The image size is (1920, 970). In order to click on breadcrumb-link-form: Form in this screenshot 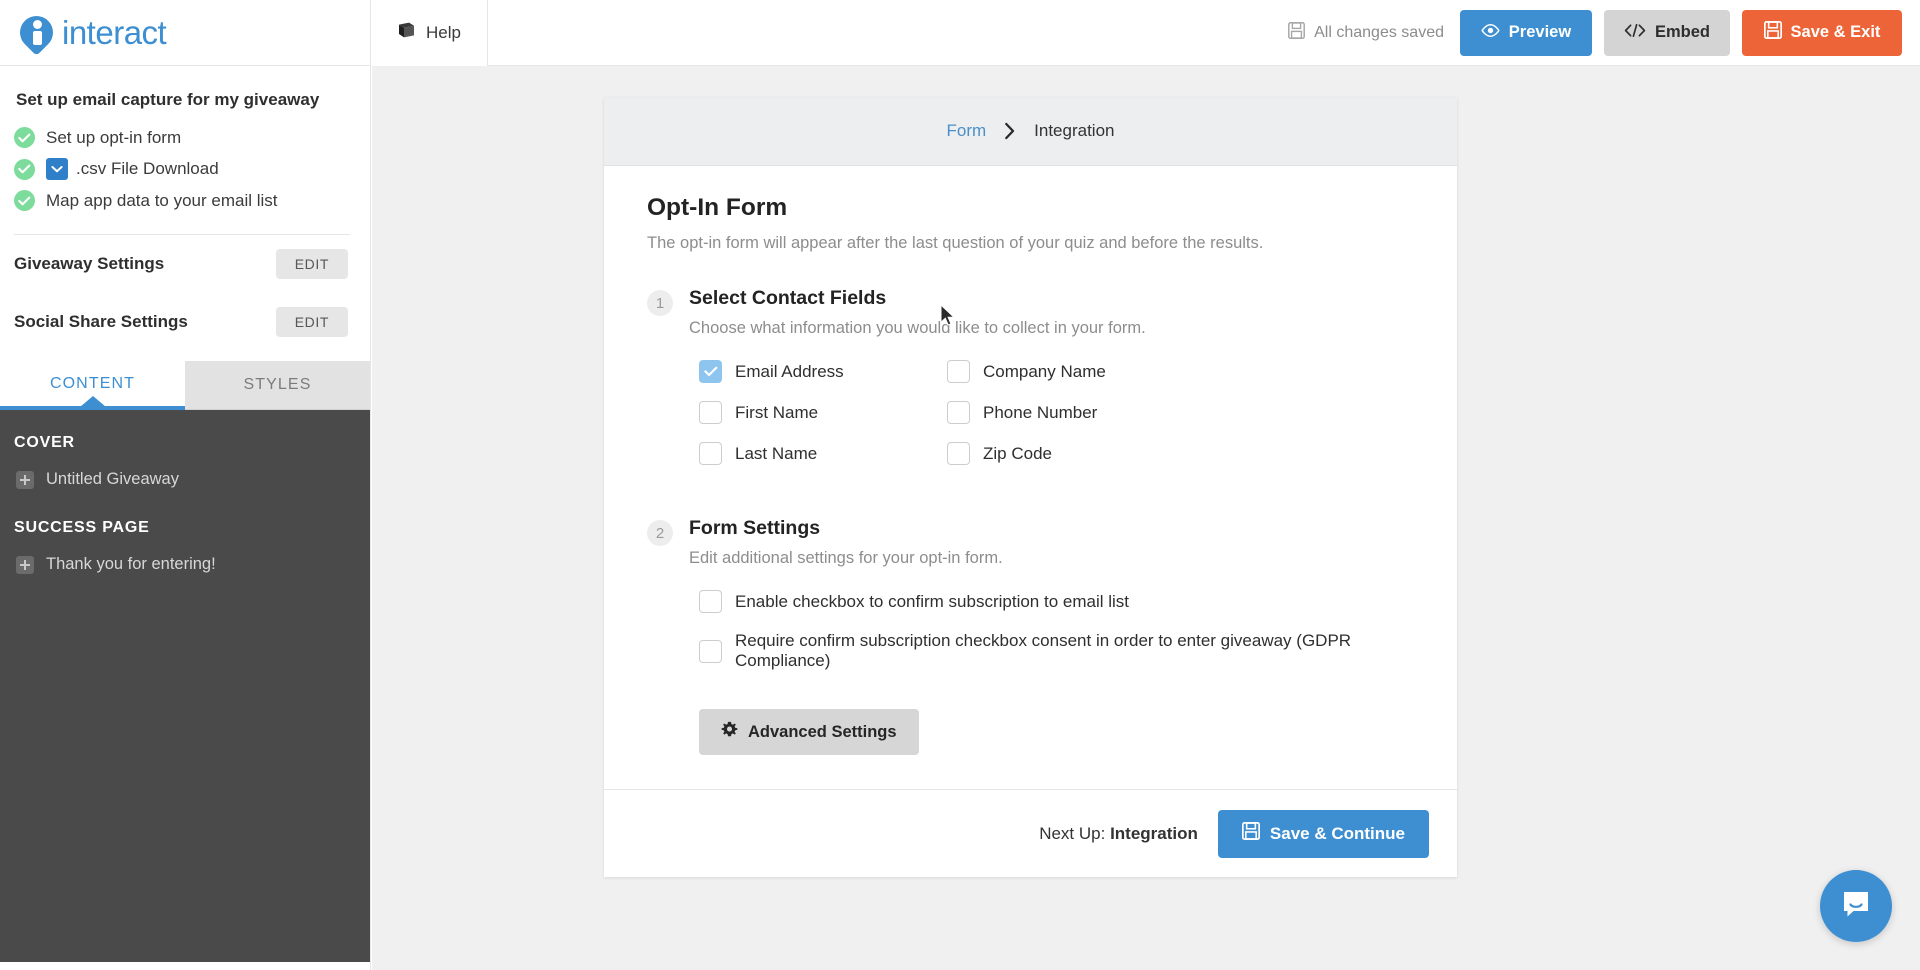, I will do `click(966, 131)`.